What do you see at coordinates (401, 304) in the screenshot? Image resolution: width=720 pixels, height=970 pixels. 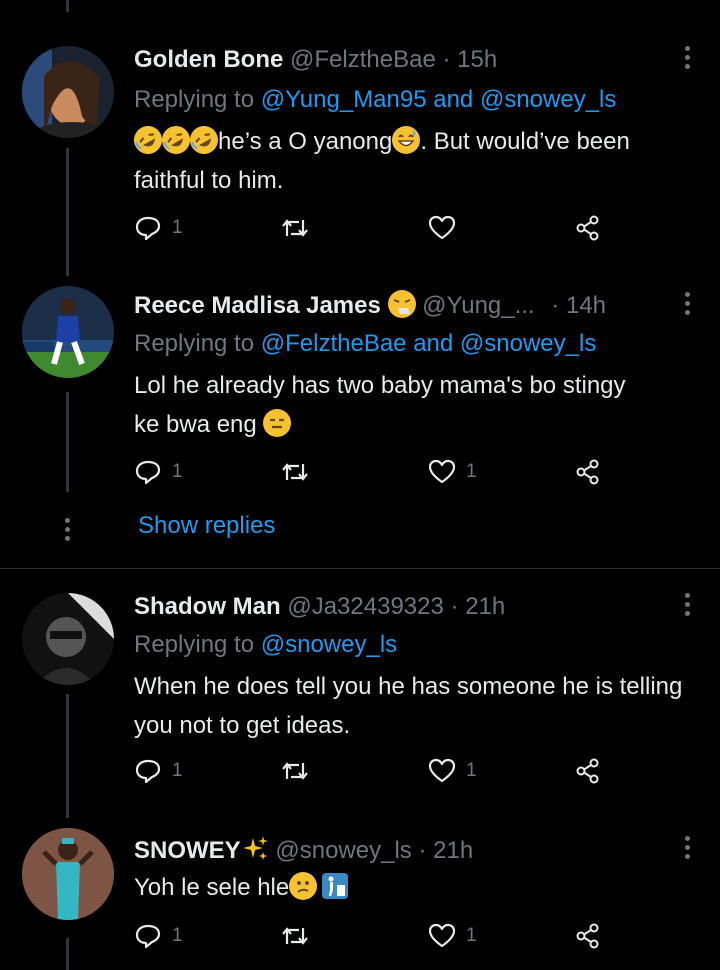 I see `sneezing-face-icon` at bounding box center [401, 304].